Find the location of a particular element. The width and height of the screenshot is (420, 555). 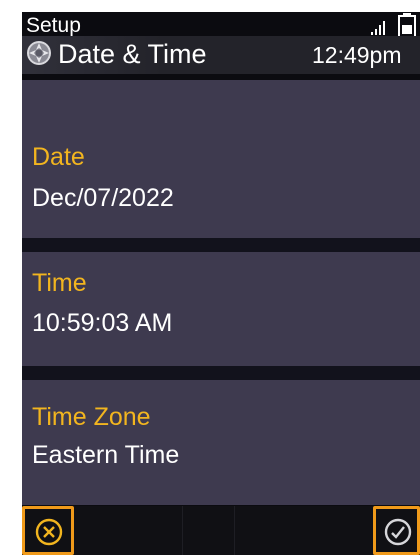

confirm-check-icon is located at coordinates (398, 532).